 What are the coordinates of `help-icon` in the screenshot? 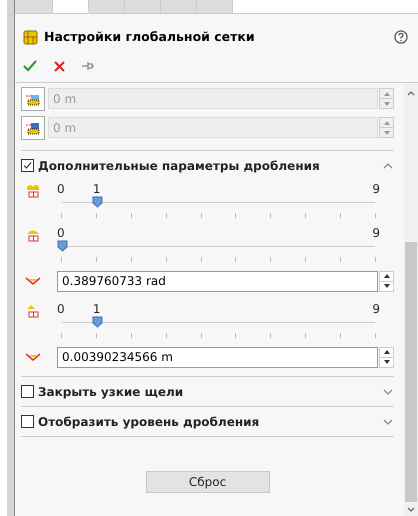 It's located at (401, 37).